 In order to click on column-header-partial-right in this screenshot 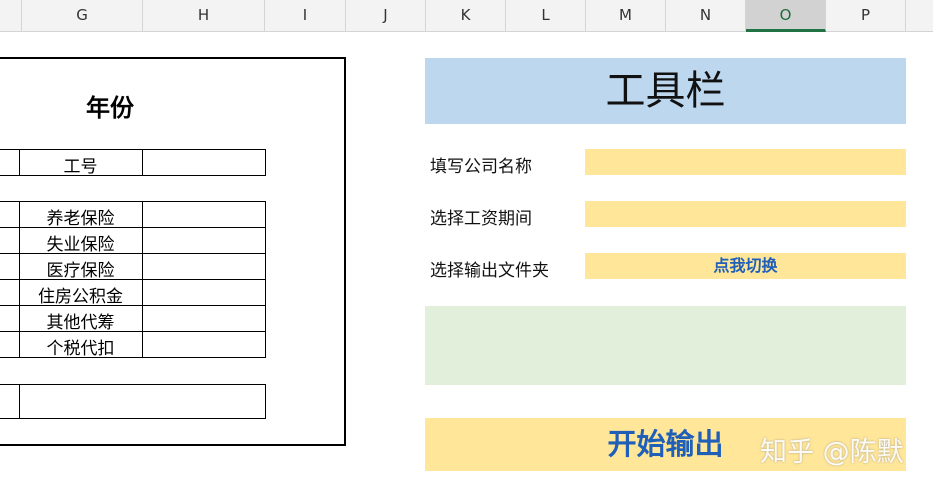, I will do `click(919, 15)`.